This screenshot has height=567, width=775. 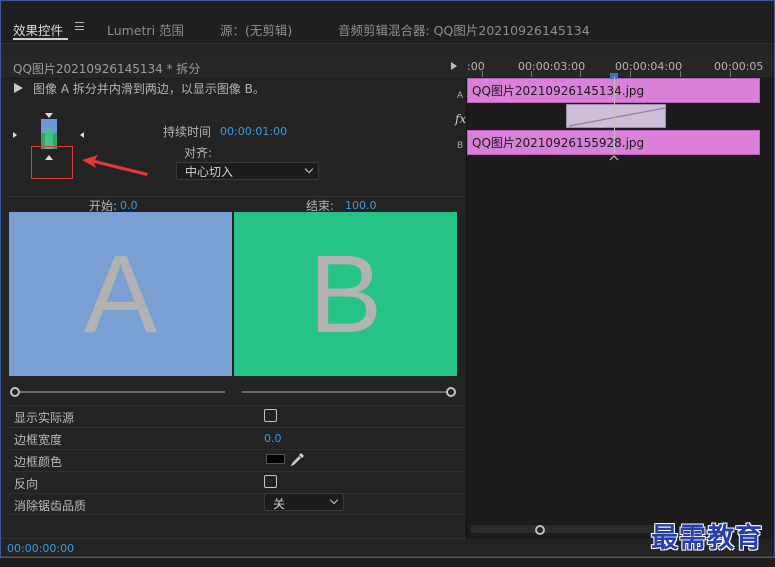 I want to click on tab-audio-clip-mixer: 音频剪辑混合器: QQ图片20210926145134, so click(x=464, y=29).